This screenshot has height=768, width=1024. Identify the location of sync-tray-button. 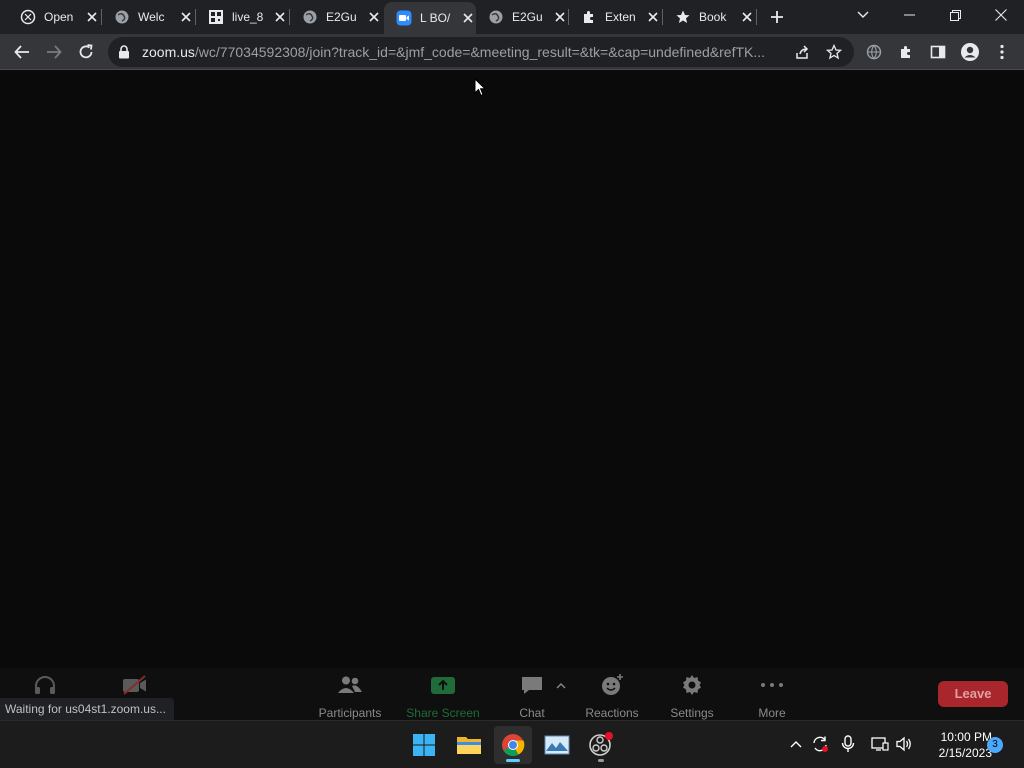
(820, 744).